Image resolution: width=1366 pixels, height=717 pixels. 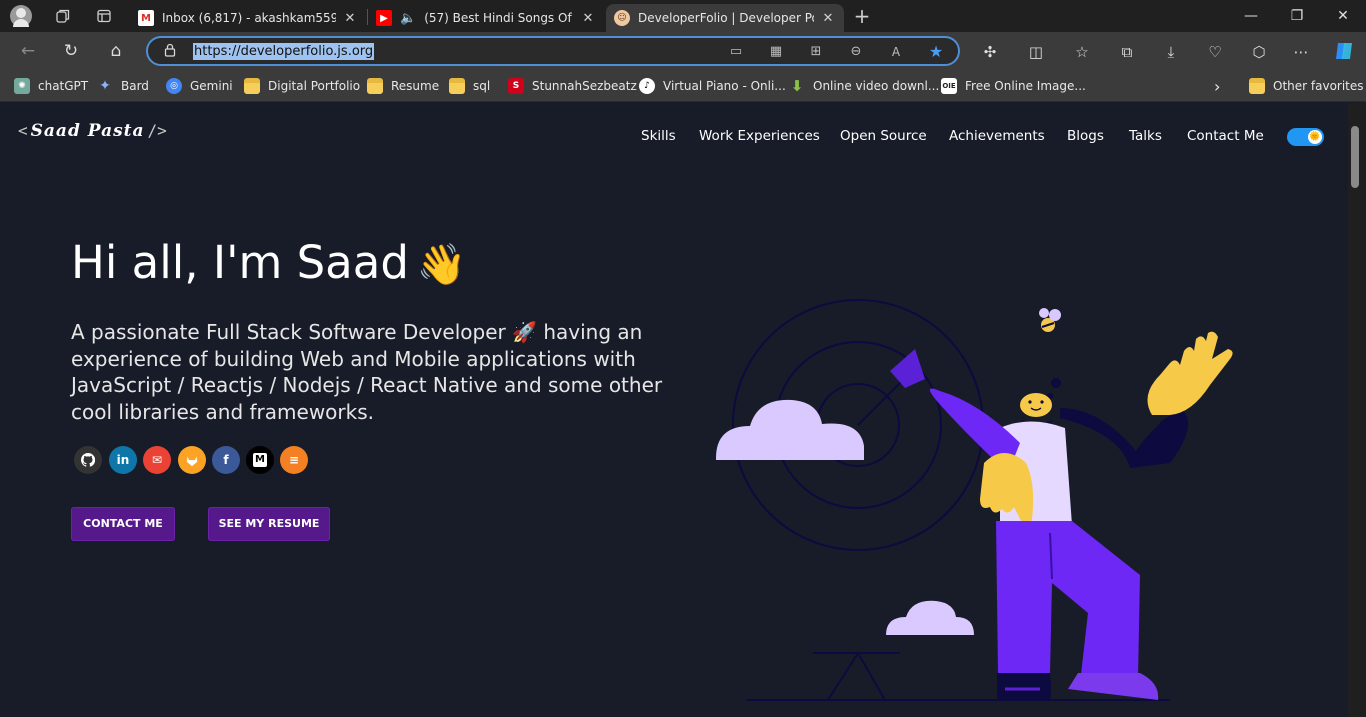 I want to click on minimize-icon: —, so click(x=1251, y=16).